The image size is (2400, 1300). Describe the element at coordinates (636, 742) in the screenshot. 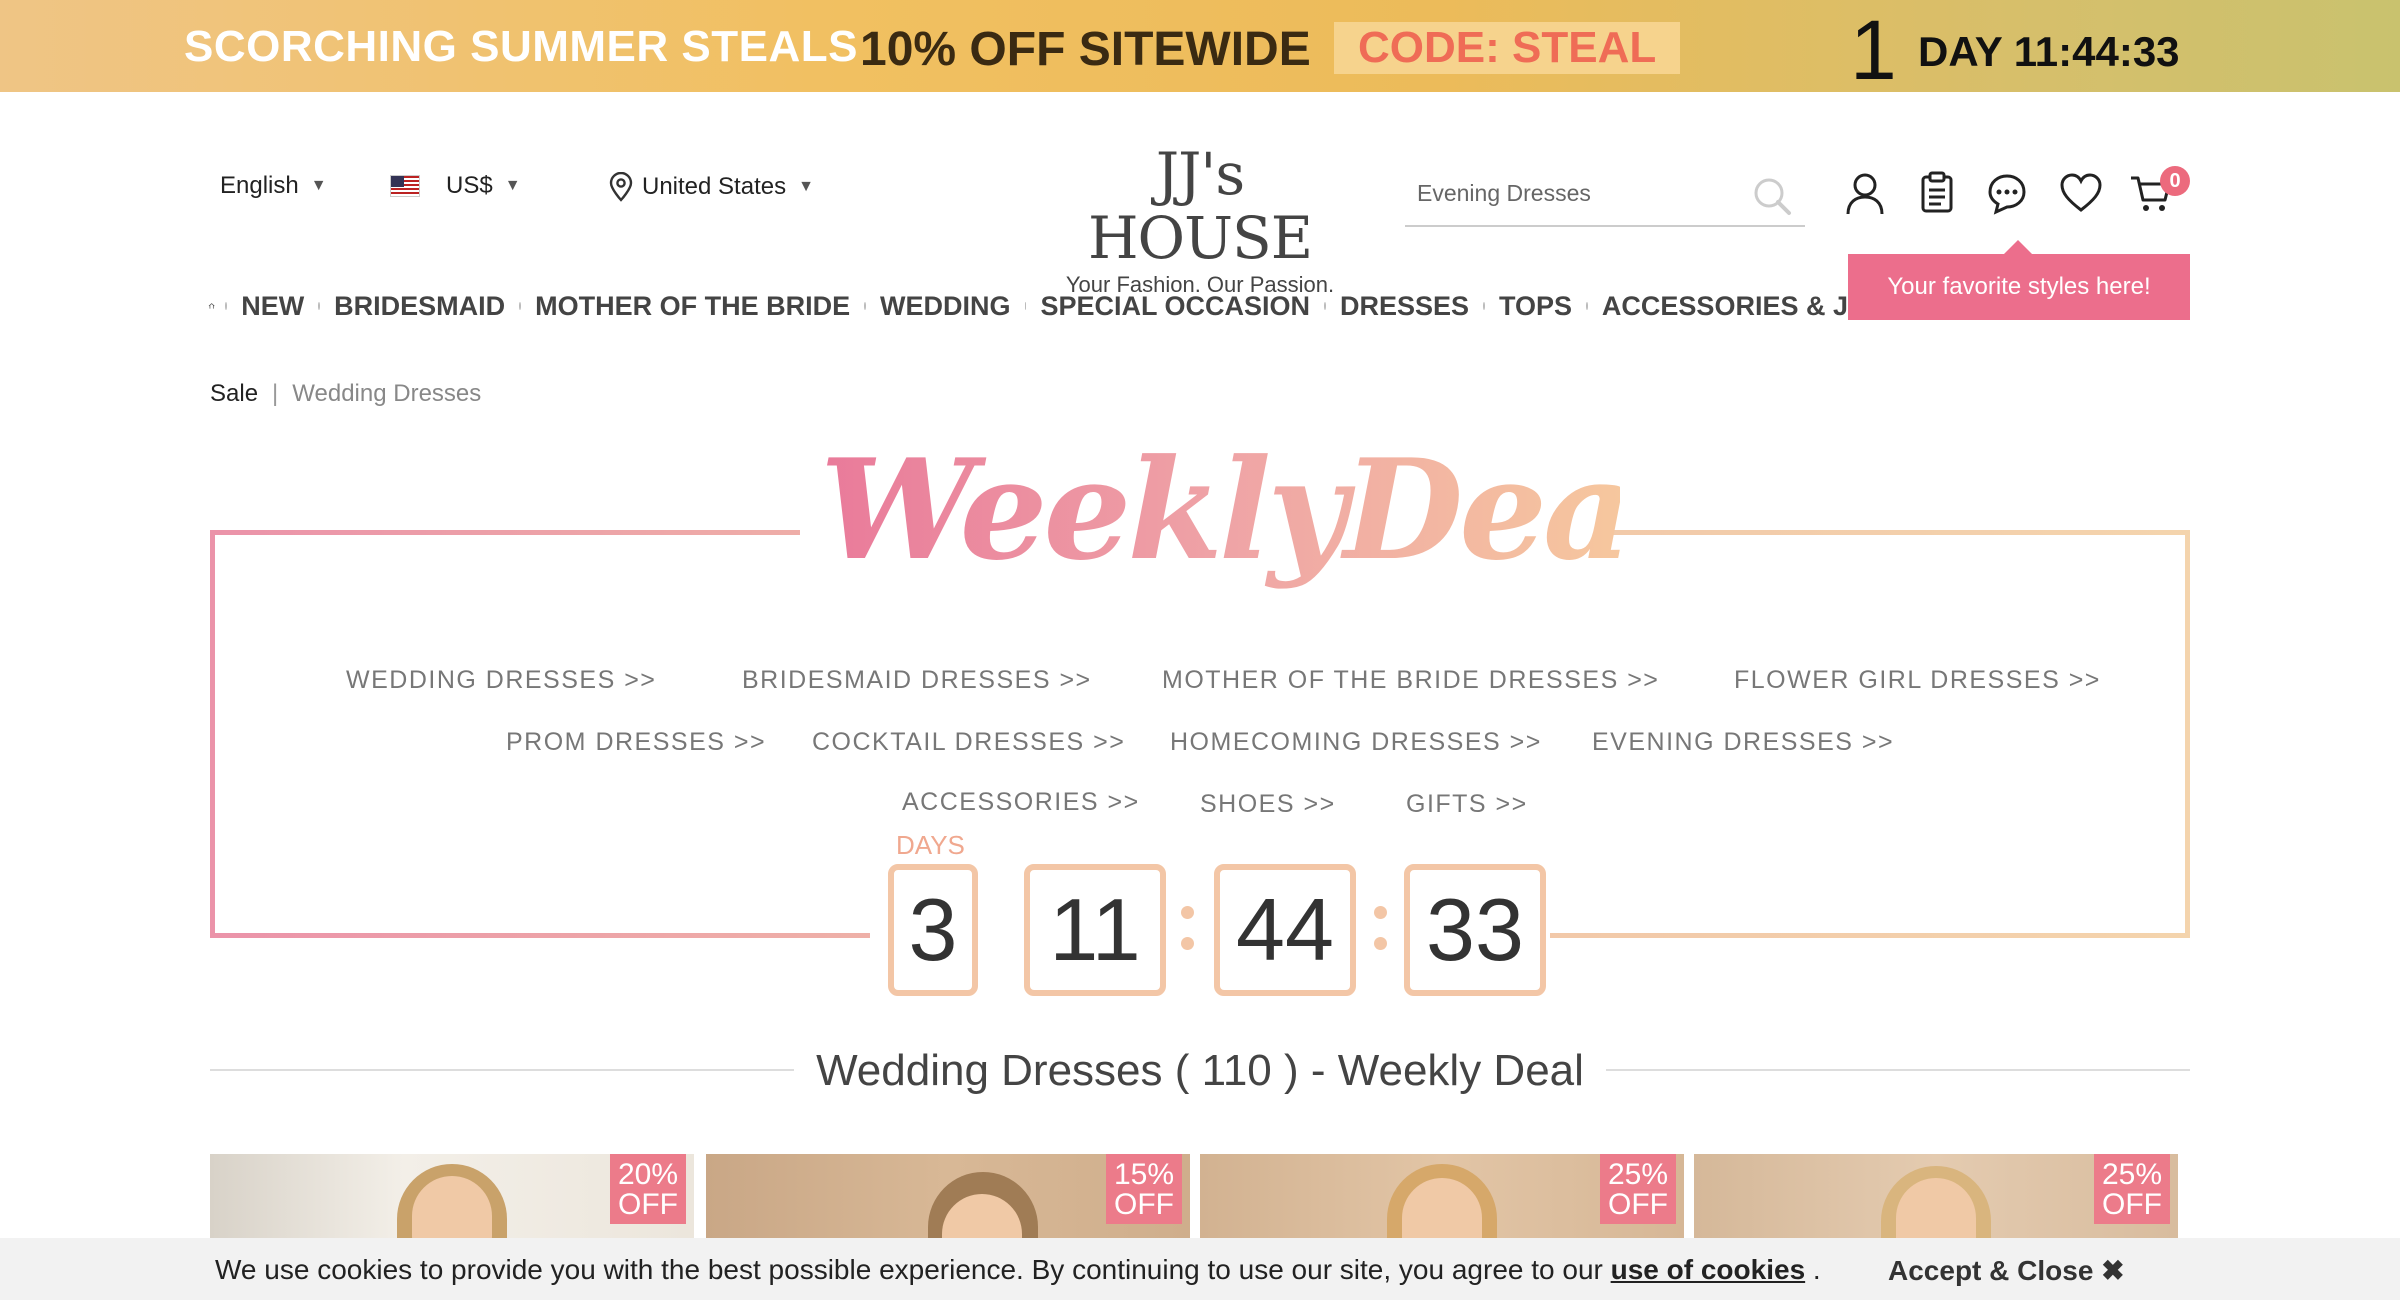

I see `deal-link-prom: PROM DRESSES >>` at that location.